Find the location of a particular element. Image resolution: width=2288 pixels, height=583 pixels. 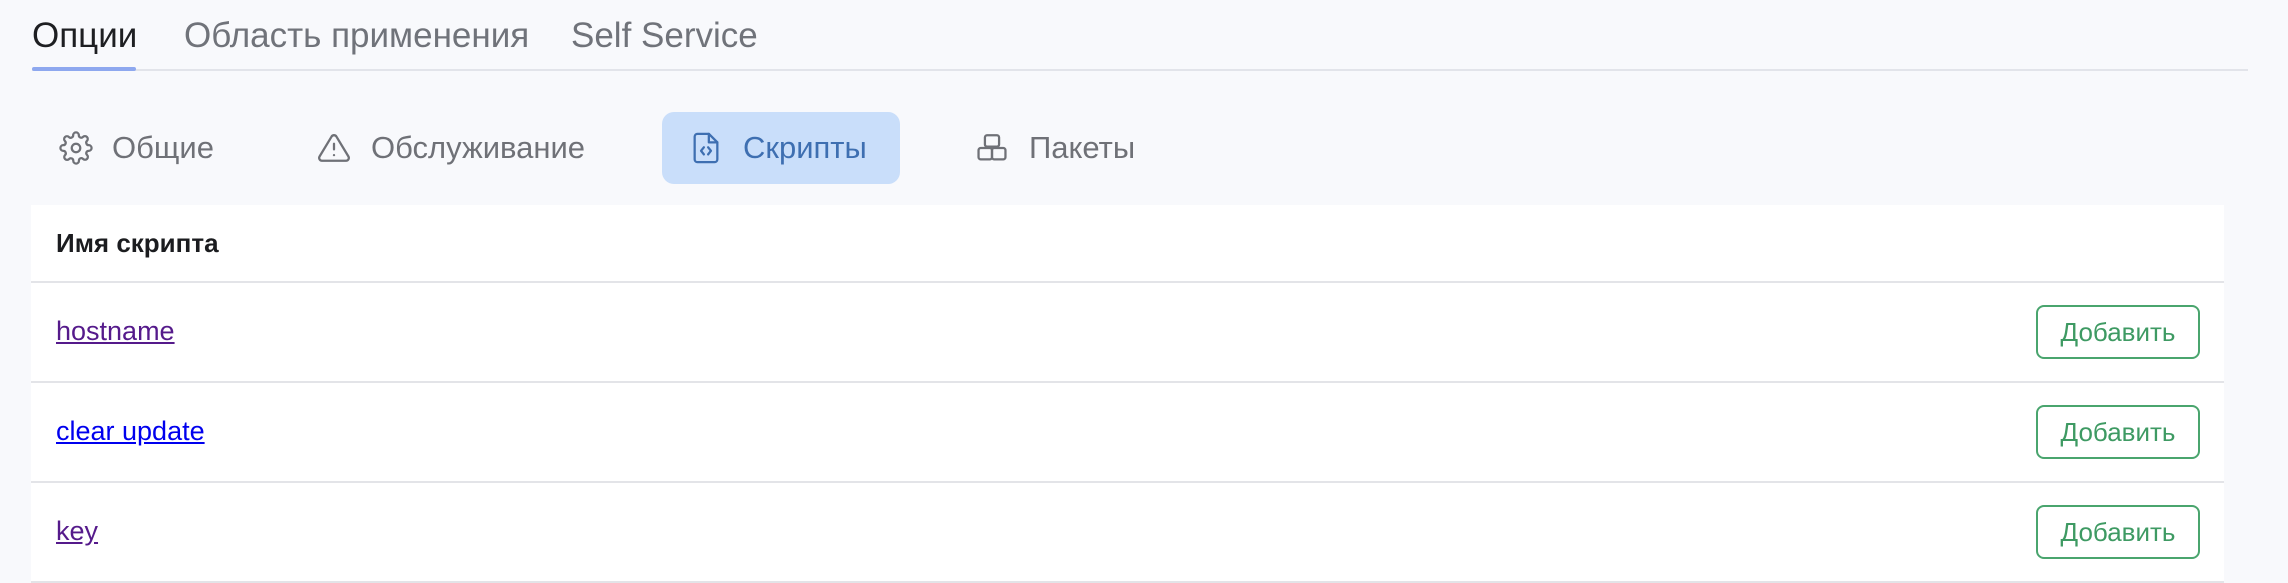

warning-triangle-icon is located at coordinates (334, 148).